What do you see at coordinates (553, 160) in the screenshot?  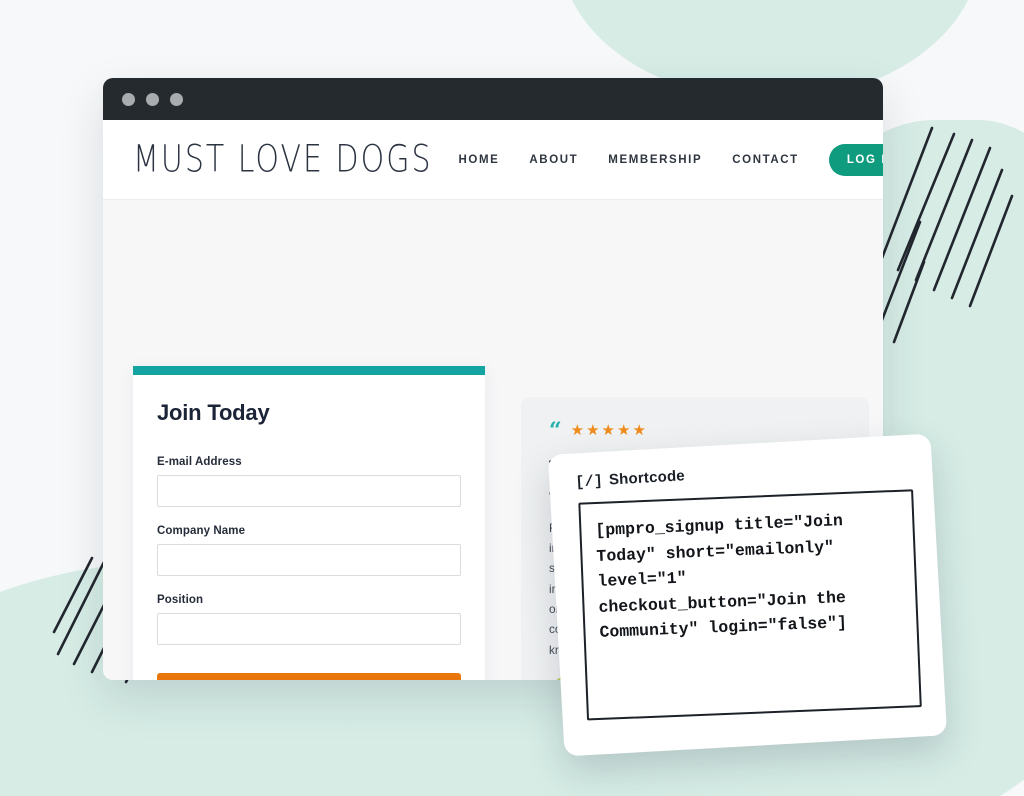 I see `nav-item-about: ABOUT` at bounding box center [553, 160].